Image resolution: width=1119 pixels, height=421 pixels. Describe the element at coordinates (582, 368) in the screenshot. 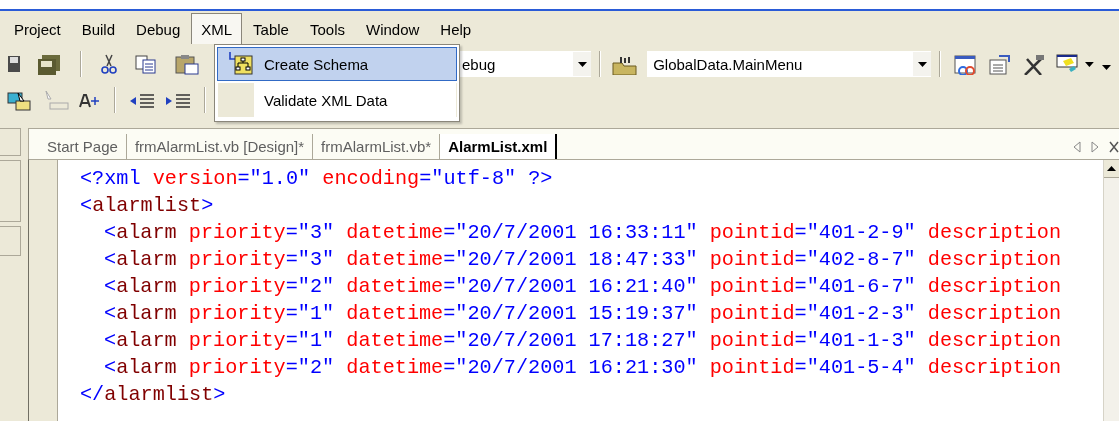

I see `code-line: <alarm priority="2" datetime="20/7/2001 16:21:30" pointid="401-5-4" description` at that location.